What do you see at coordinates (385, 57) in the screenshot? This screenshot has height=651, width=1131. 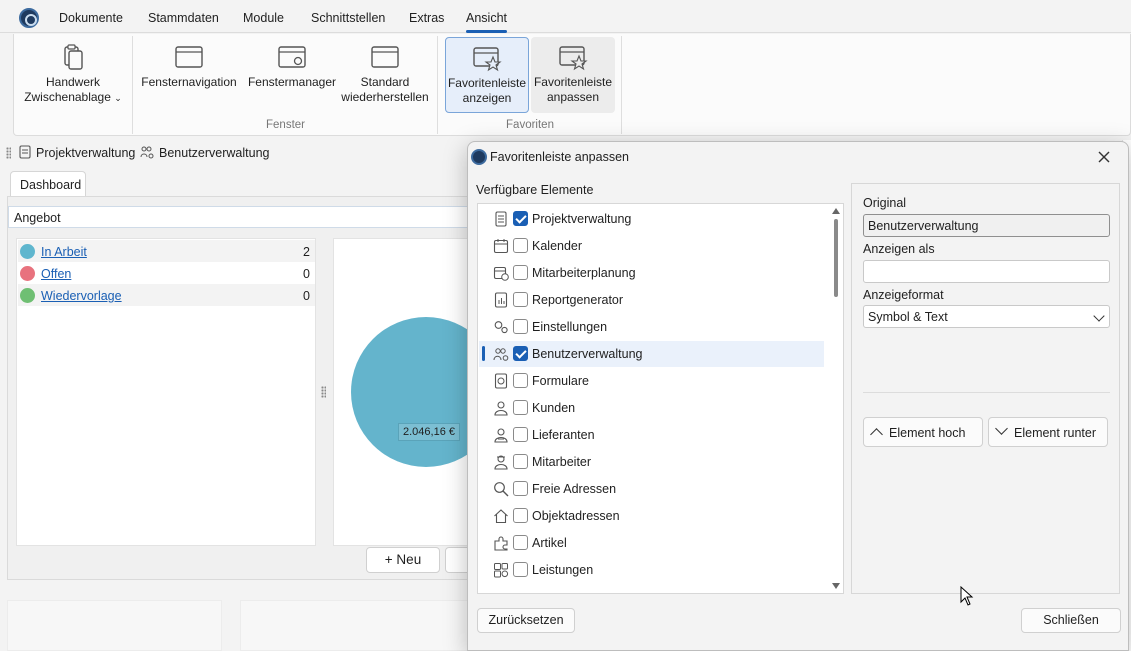 I see `window-restore-icon` at bounding box center [385, 57].